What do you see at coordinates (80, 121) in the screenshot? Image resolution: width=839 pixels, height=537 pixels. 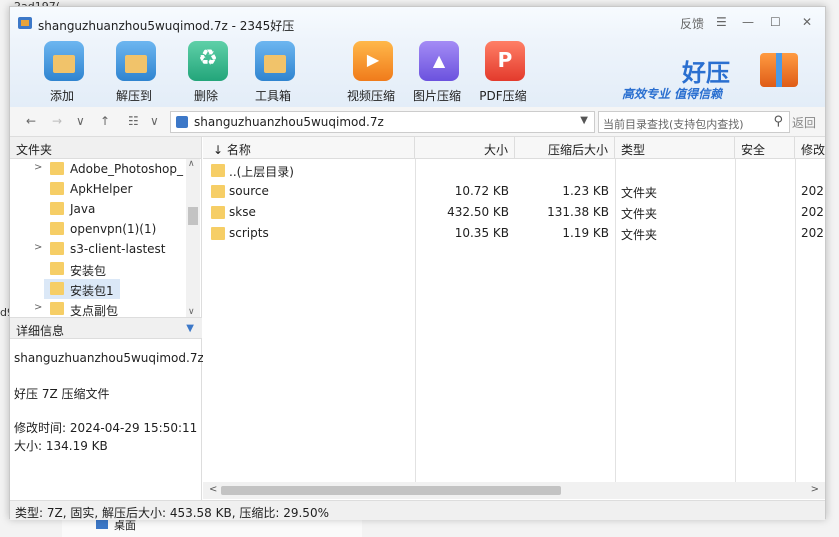 I see `history-dropdown-icon: ∨` at bounding box center [80, 121].